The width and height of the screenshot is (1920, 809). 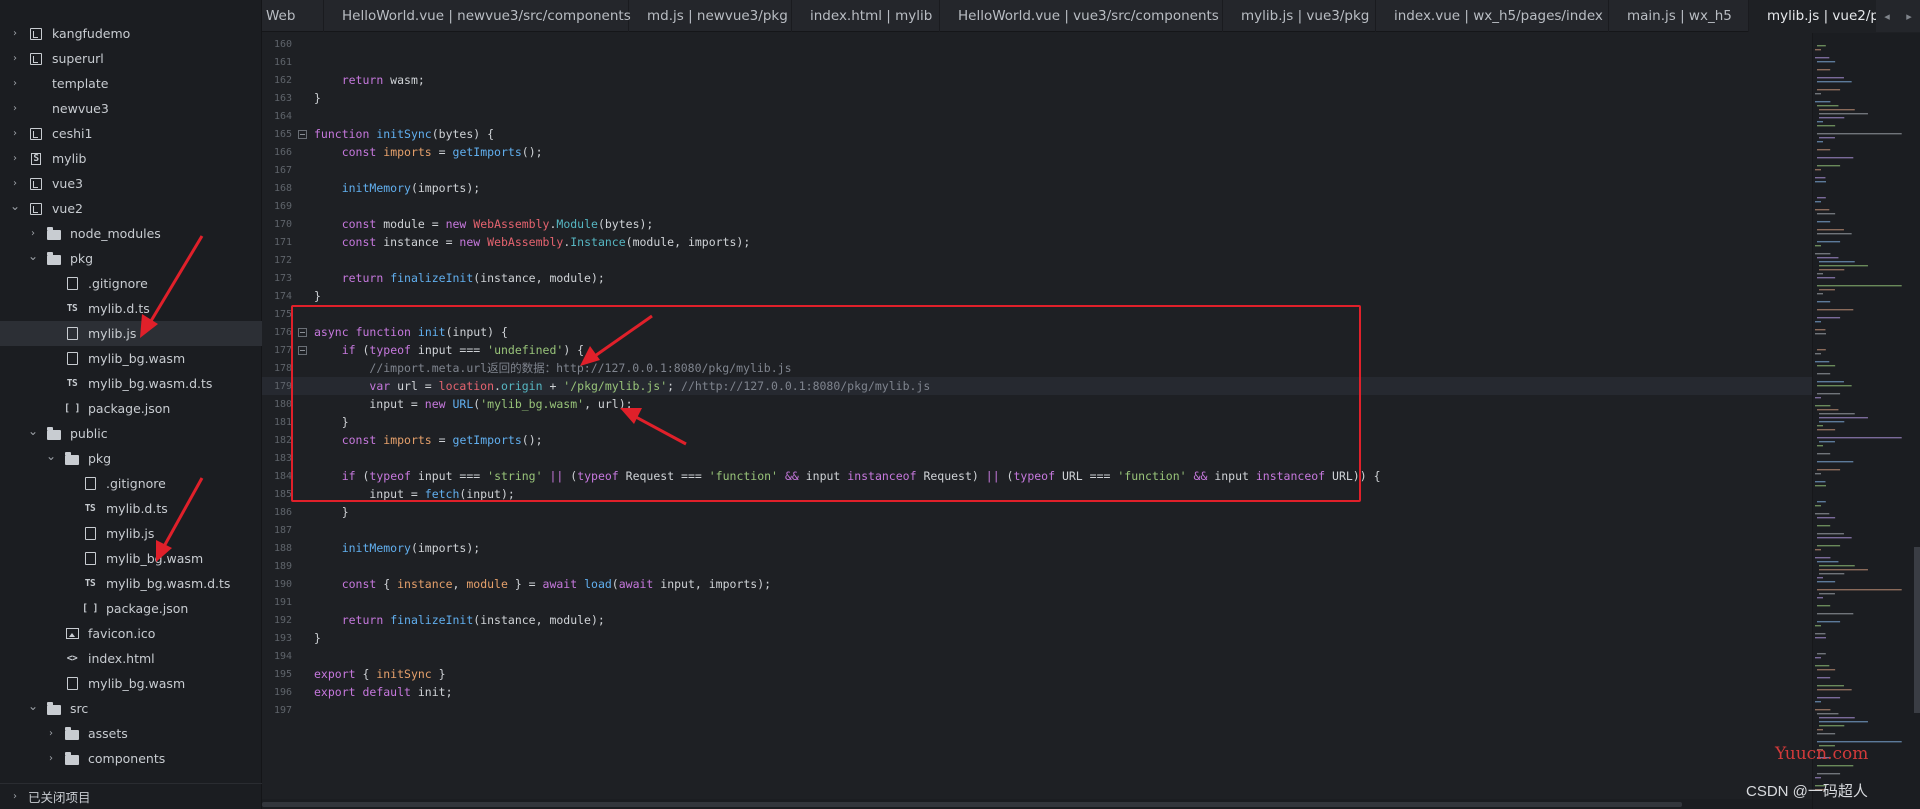 What do you see at coordinates (293, 16) in the screenshot?
I see `editor-tab: Web` at bounding box center [293, 16].